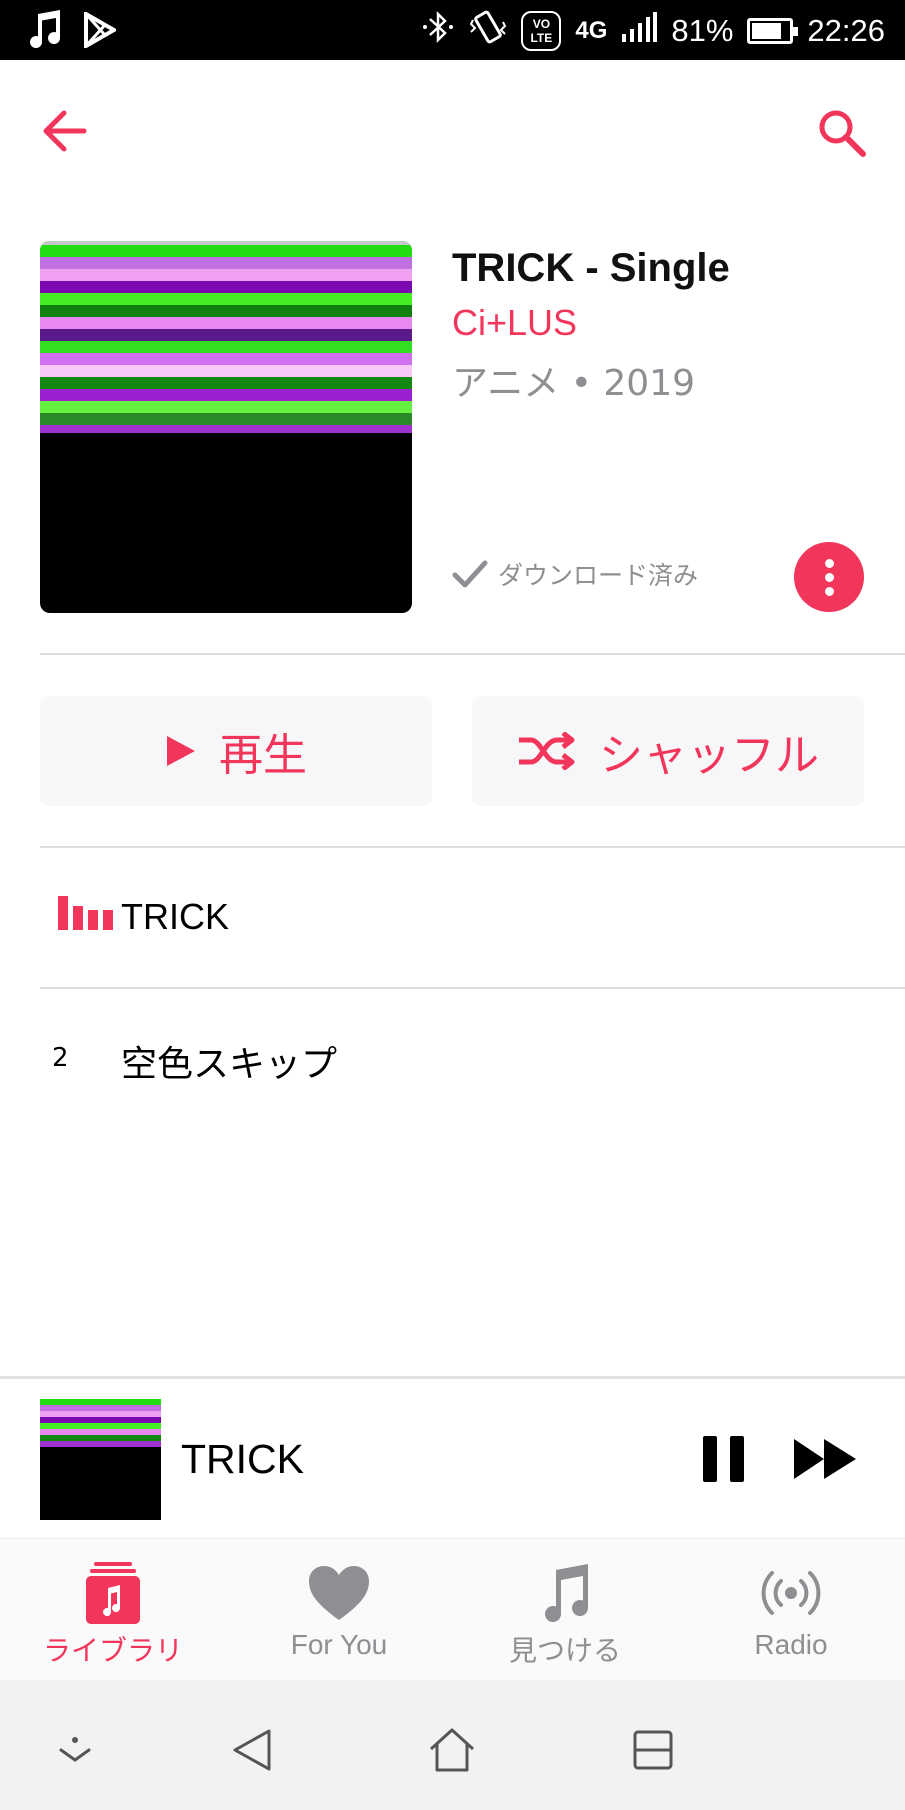  What do you see at coordinates (101, 31) in the screenshot?
I see `play-store-icon` at bounding box center [101, 31].